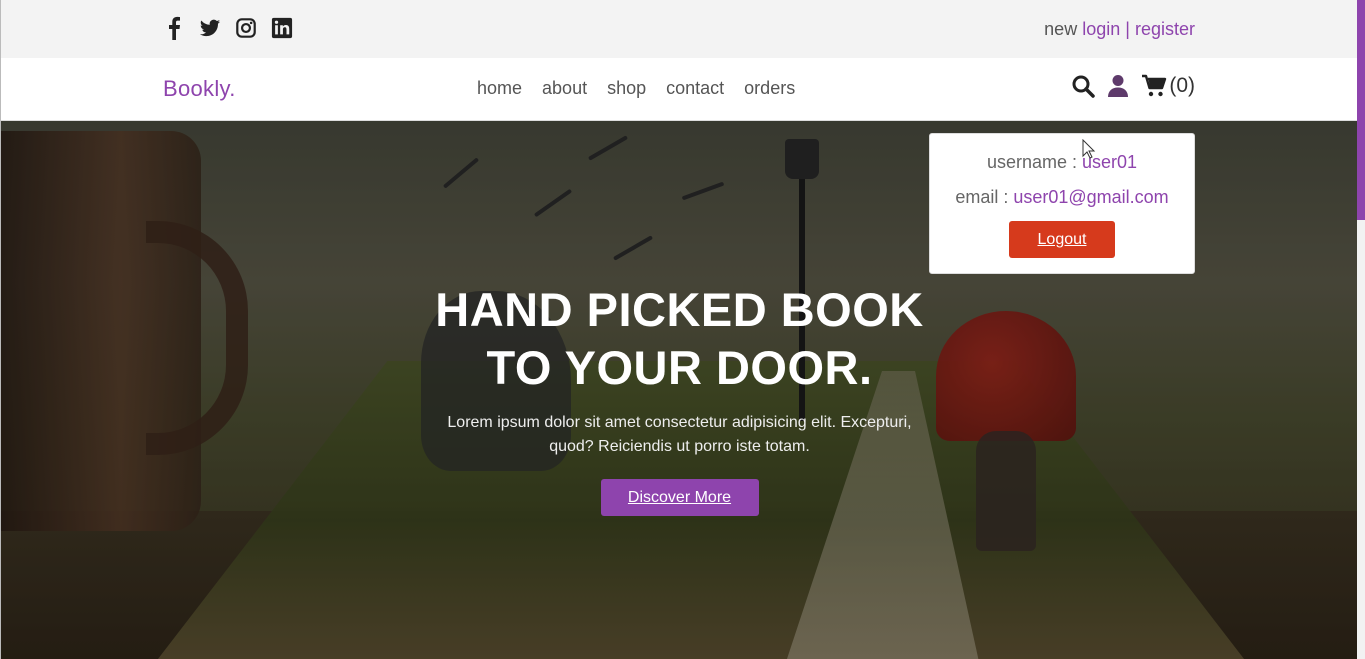 Image resolution: width=1365 pixels, height=659 pixels. What do you see at coordinates (282, 28) in the screenshot?
I see `linkedin-icon` at bounding box center [282, 28].